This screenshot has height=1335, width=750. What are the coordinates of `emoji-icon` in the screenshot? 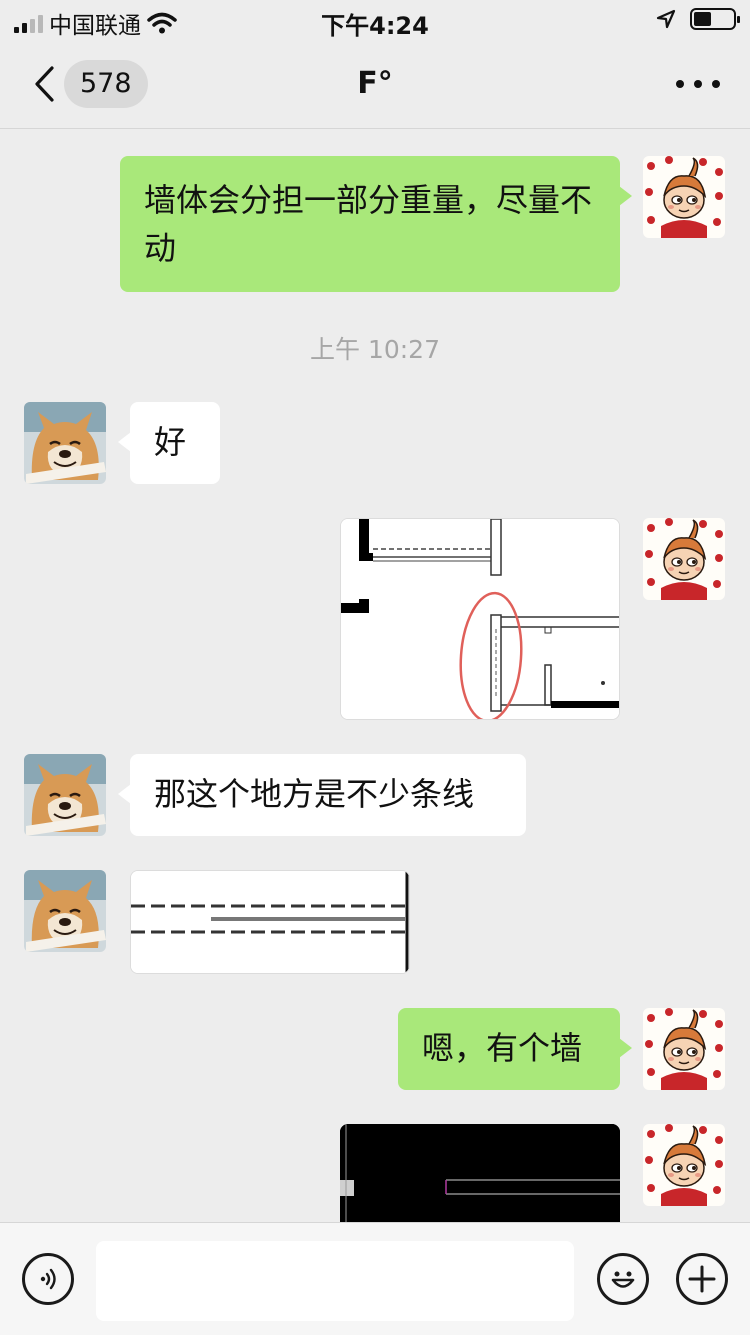 It's located at (623, 1279).